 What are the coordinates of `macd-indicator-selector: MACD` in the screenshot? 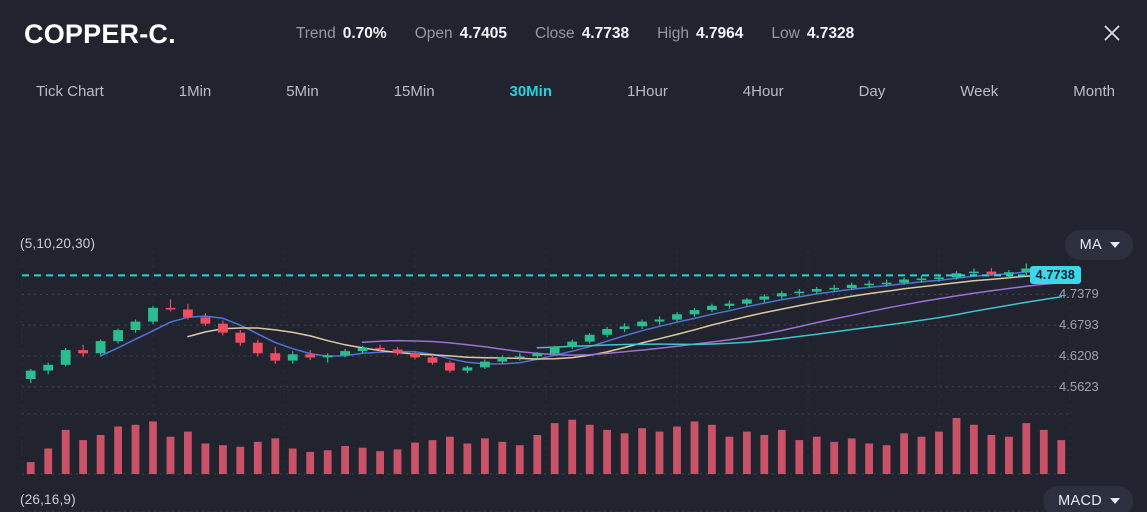 It's located at (1088, 499).